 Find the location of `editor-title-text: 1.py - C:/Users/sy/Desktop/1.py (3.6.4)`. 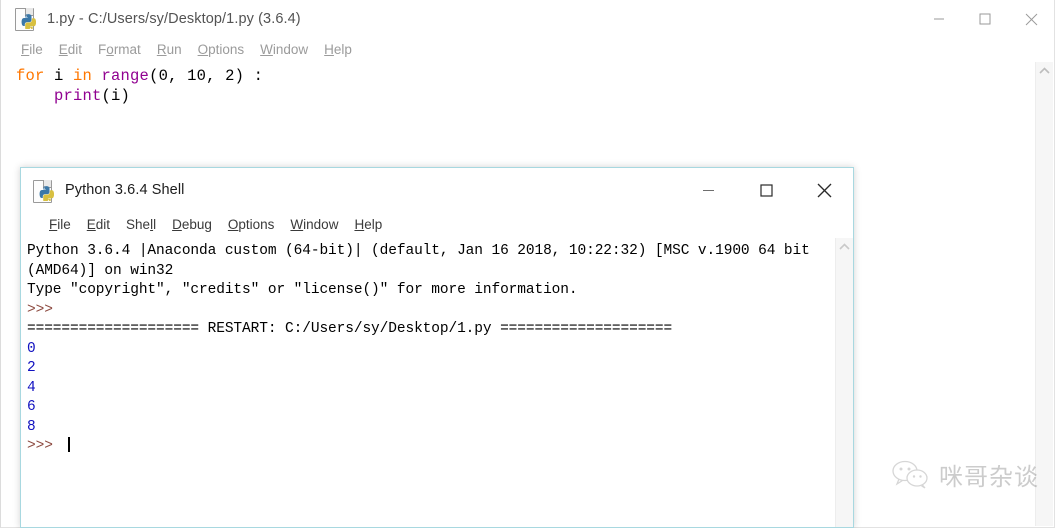

editor-title-text: 1.py - C:/Users/sy/Desktop/1.py (3.6.4) is located at coordinates (174, 19).